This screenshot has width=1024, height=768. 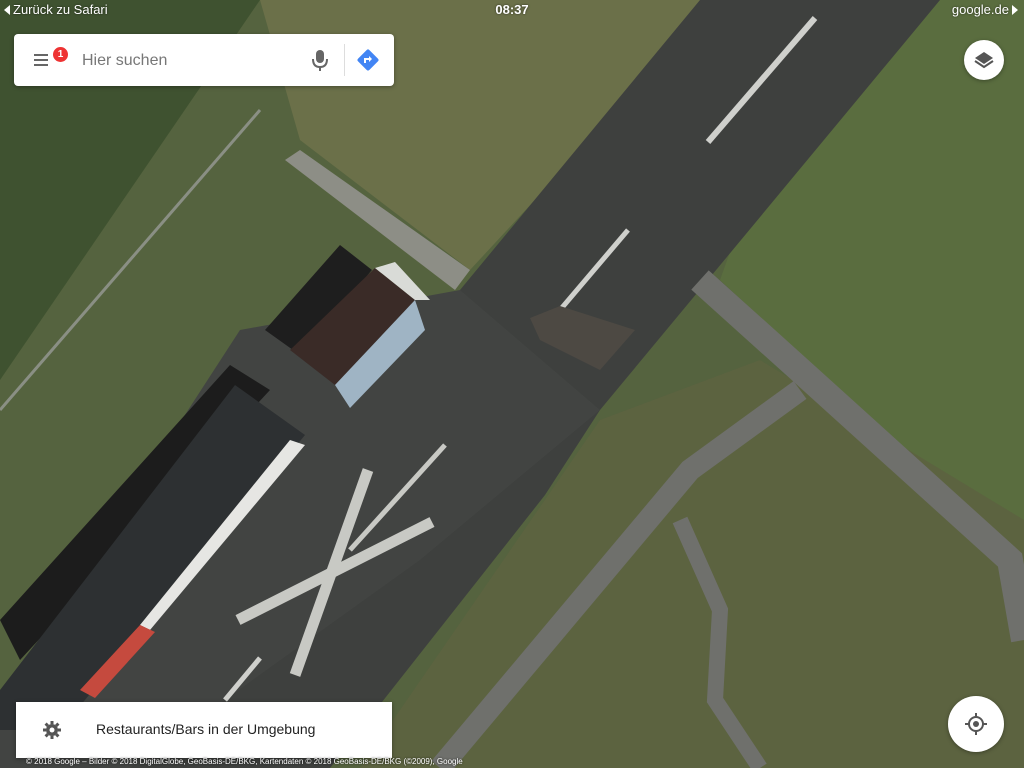 I want to click on microphone-icon, so click(x=320, y=60).